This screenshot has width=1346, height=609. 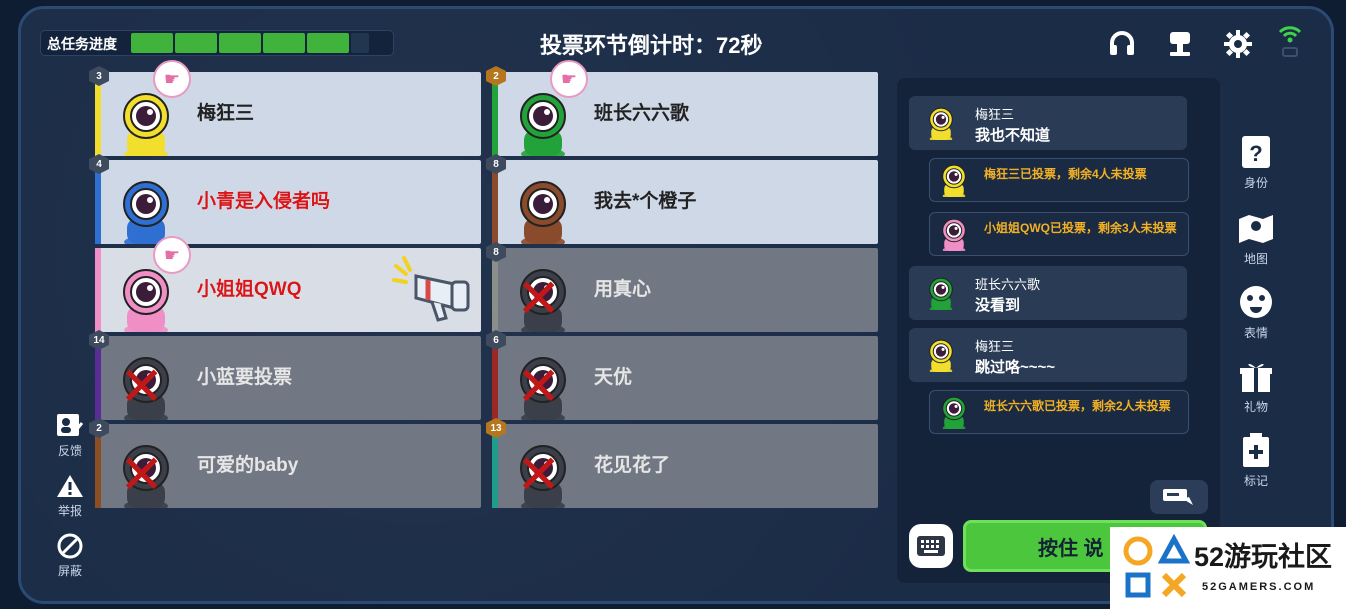 I want to click on sidebar-item-identity-card: ? 身份, so click(x=1256, y=161).